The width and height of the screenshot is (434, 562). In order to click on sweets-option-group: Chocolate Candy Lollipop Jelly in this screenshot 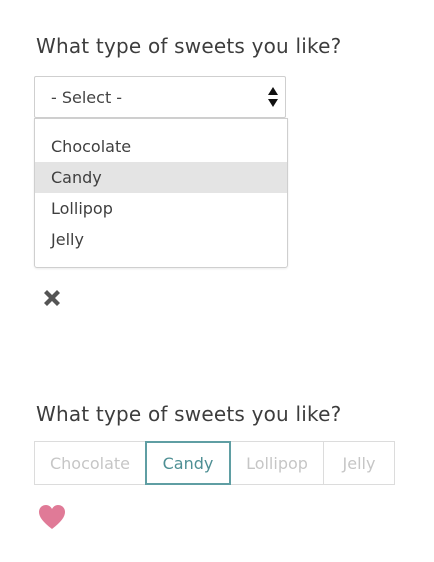, I will do `click(214, 463)`.